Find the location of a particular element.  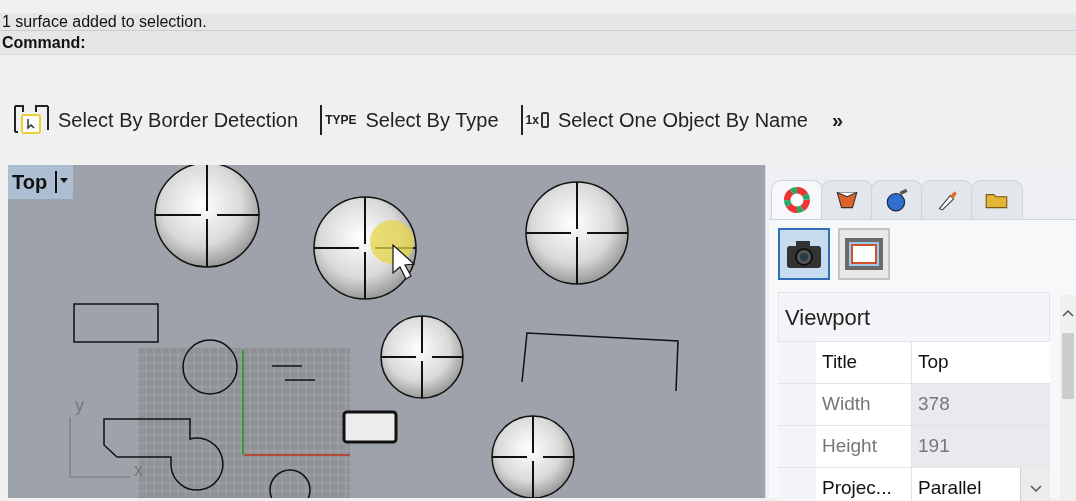

property-name: Height is located at coordinates (864, 446).